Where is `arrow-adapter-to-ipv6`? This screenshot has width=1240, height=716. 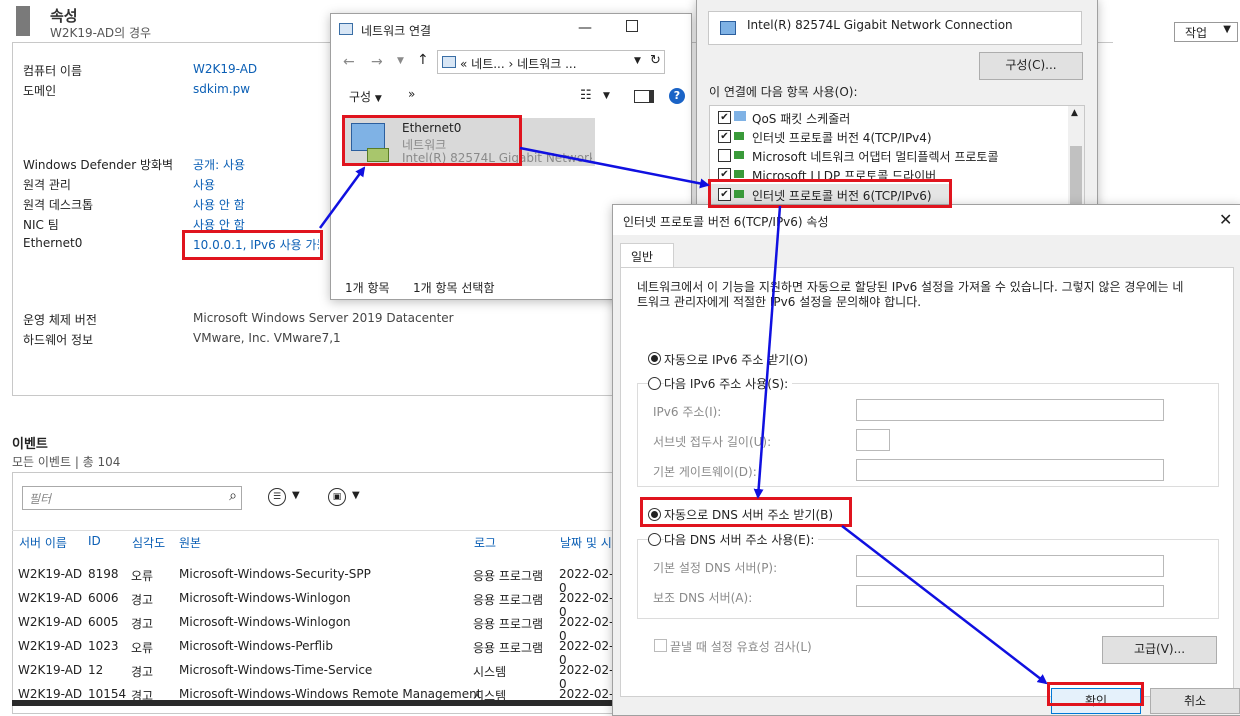
arrow-adapter-to-ipv6 is located at coordinates (614, 167).